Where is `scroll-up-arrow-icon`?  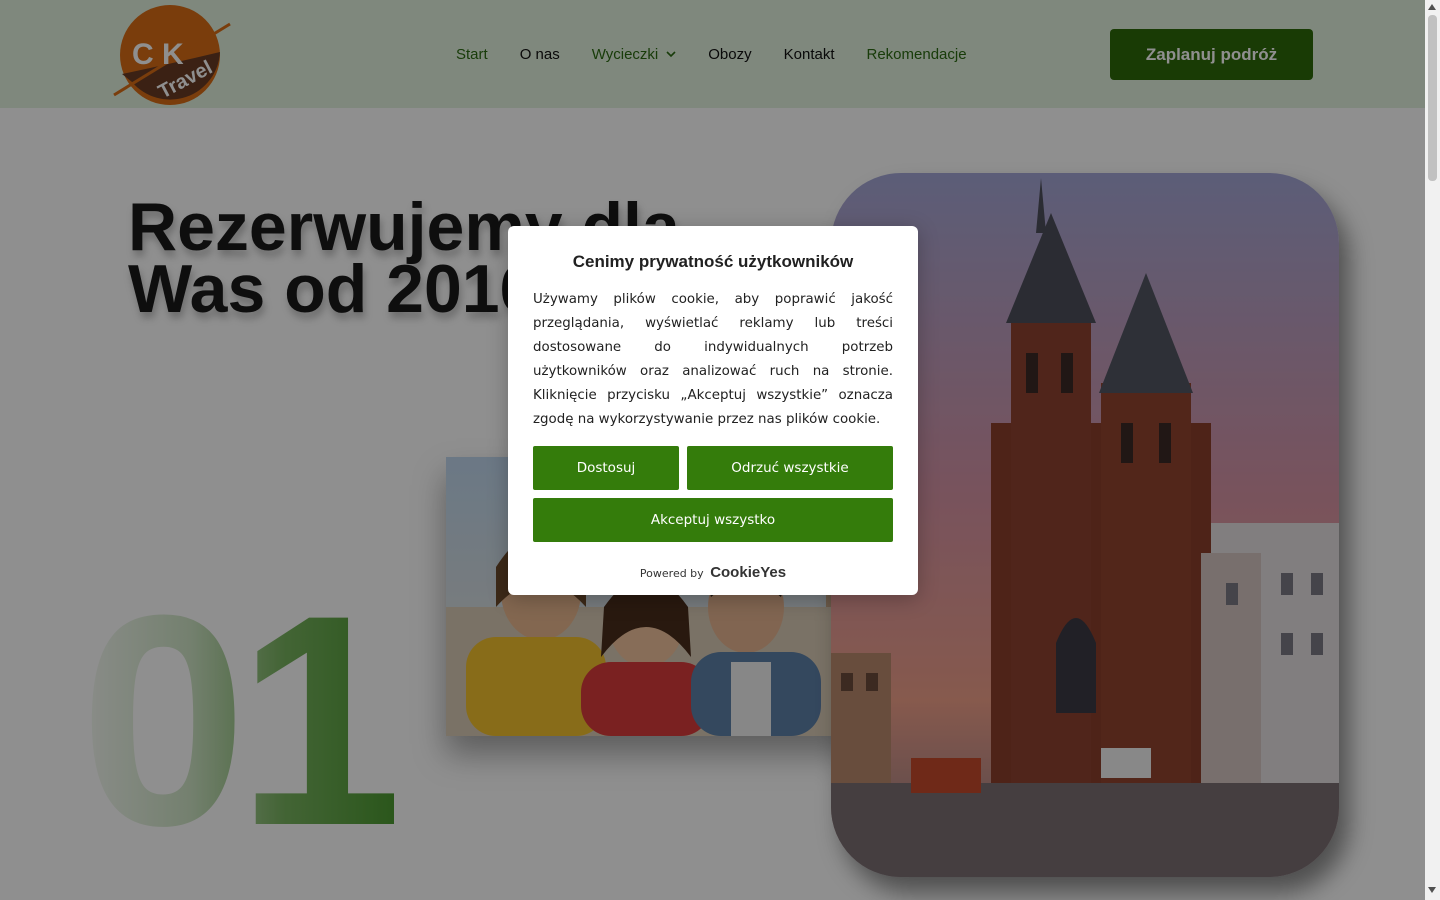
scroll-up-arrow-icon is located at coordinates (1432, 7).